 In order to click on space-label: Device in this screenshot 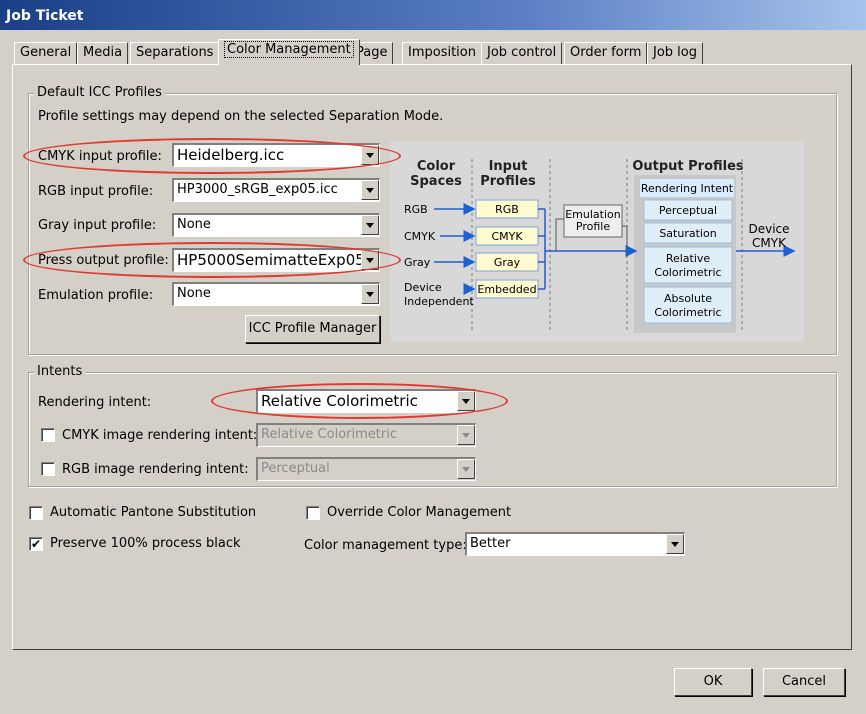, I will do `click(423, 287)`.